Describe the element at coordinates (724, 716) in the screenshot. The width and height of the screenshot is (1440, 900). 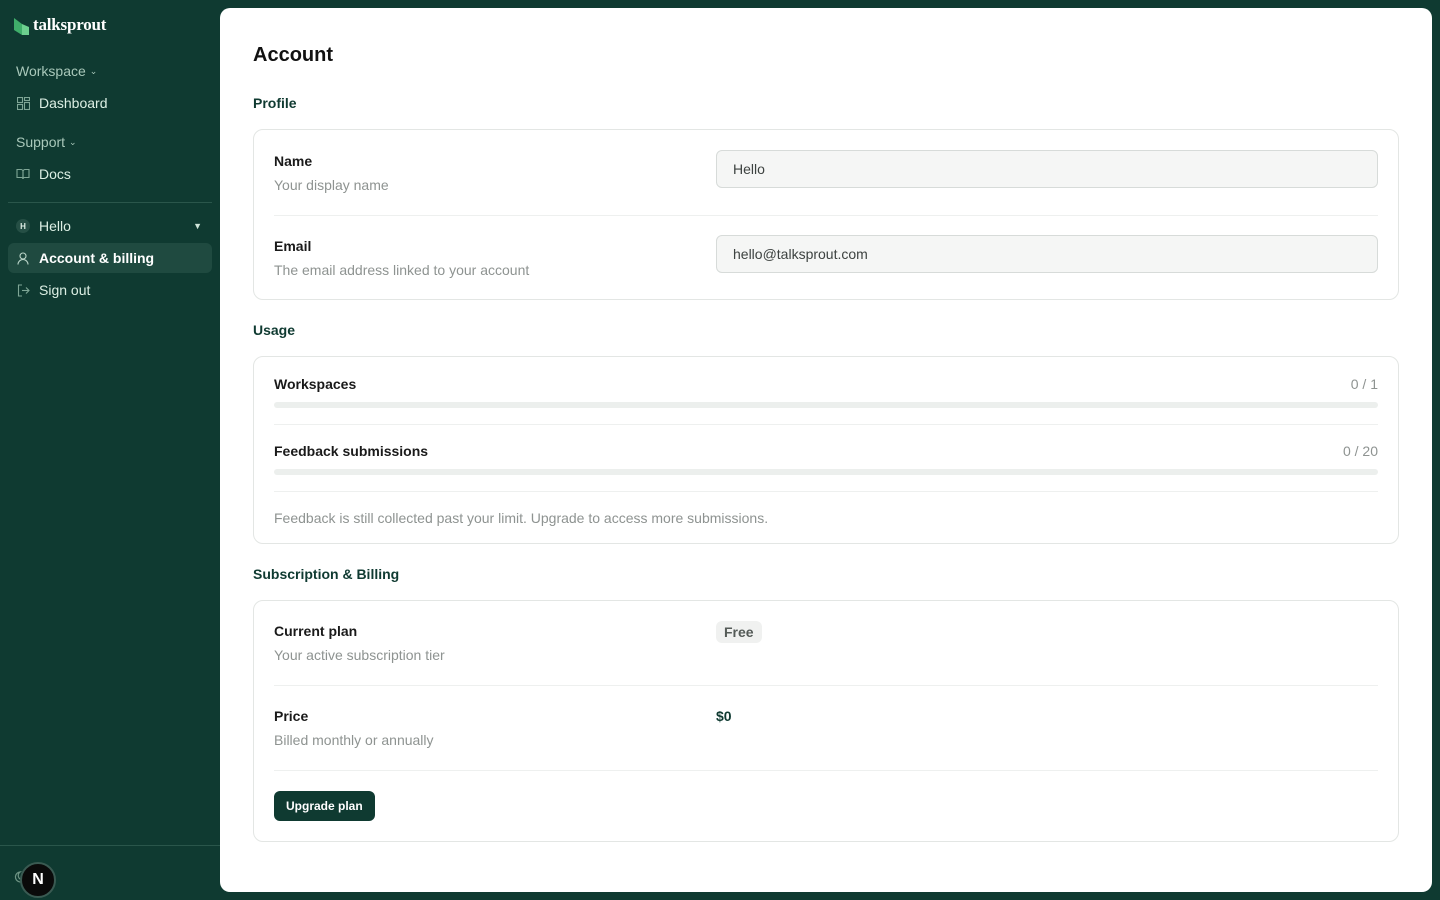
I see `price-value: $0` at that location.